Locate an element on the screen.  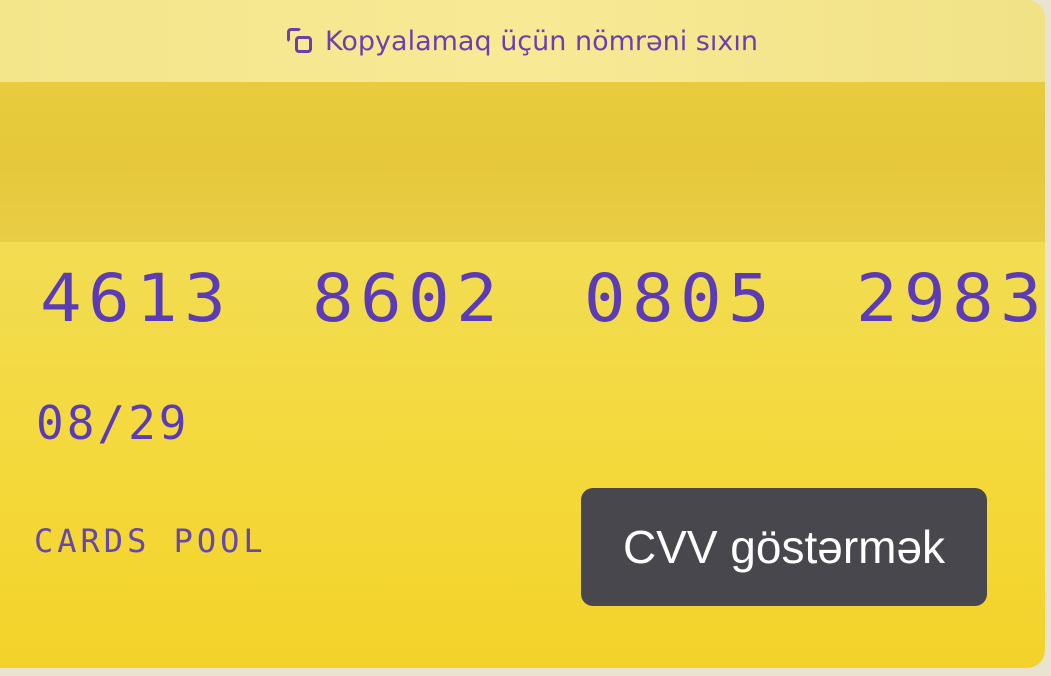
copy-number-hint: Kopyalamaq üçün nömrəni sıxın is located at coordinates (522, 41).